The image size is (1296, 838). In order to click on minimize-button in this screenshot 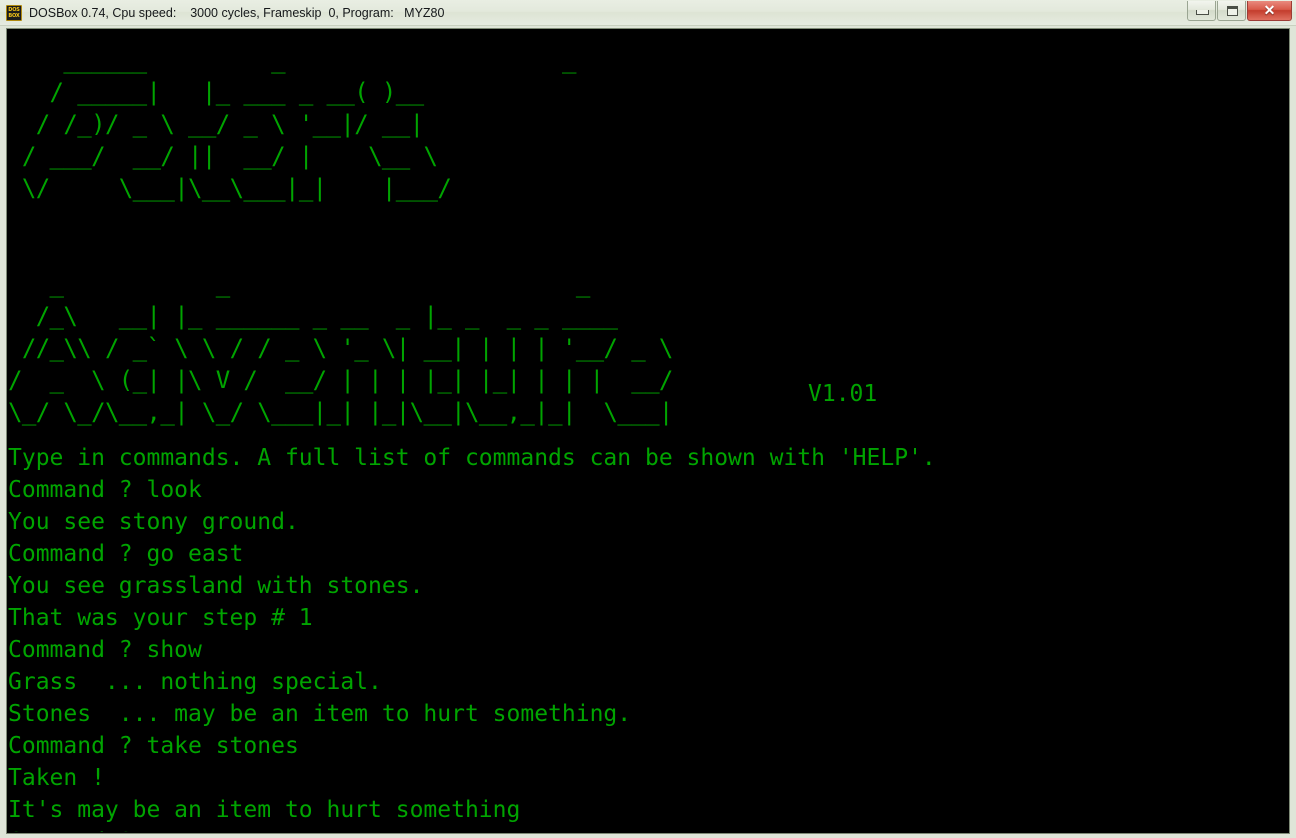, I will do `click(1201, 11)`.